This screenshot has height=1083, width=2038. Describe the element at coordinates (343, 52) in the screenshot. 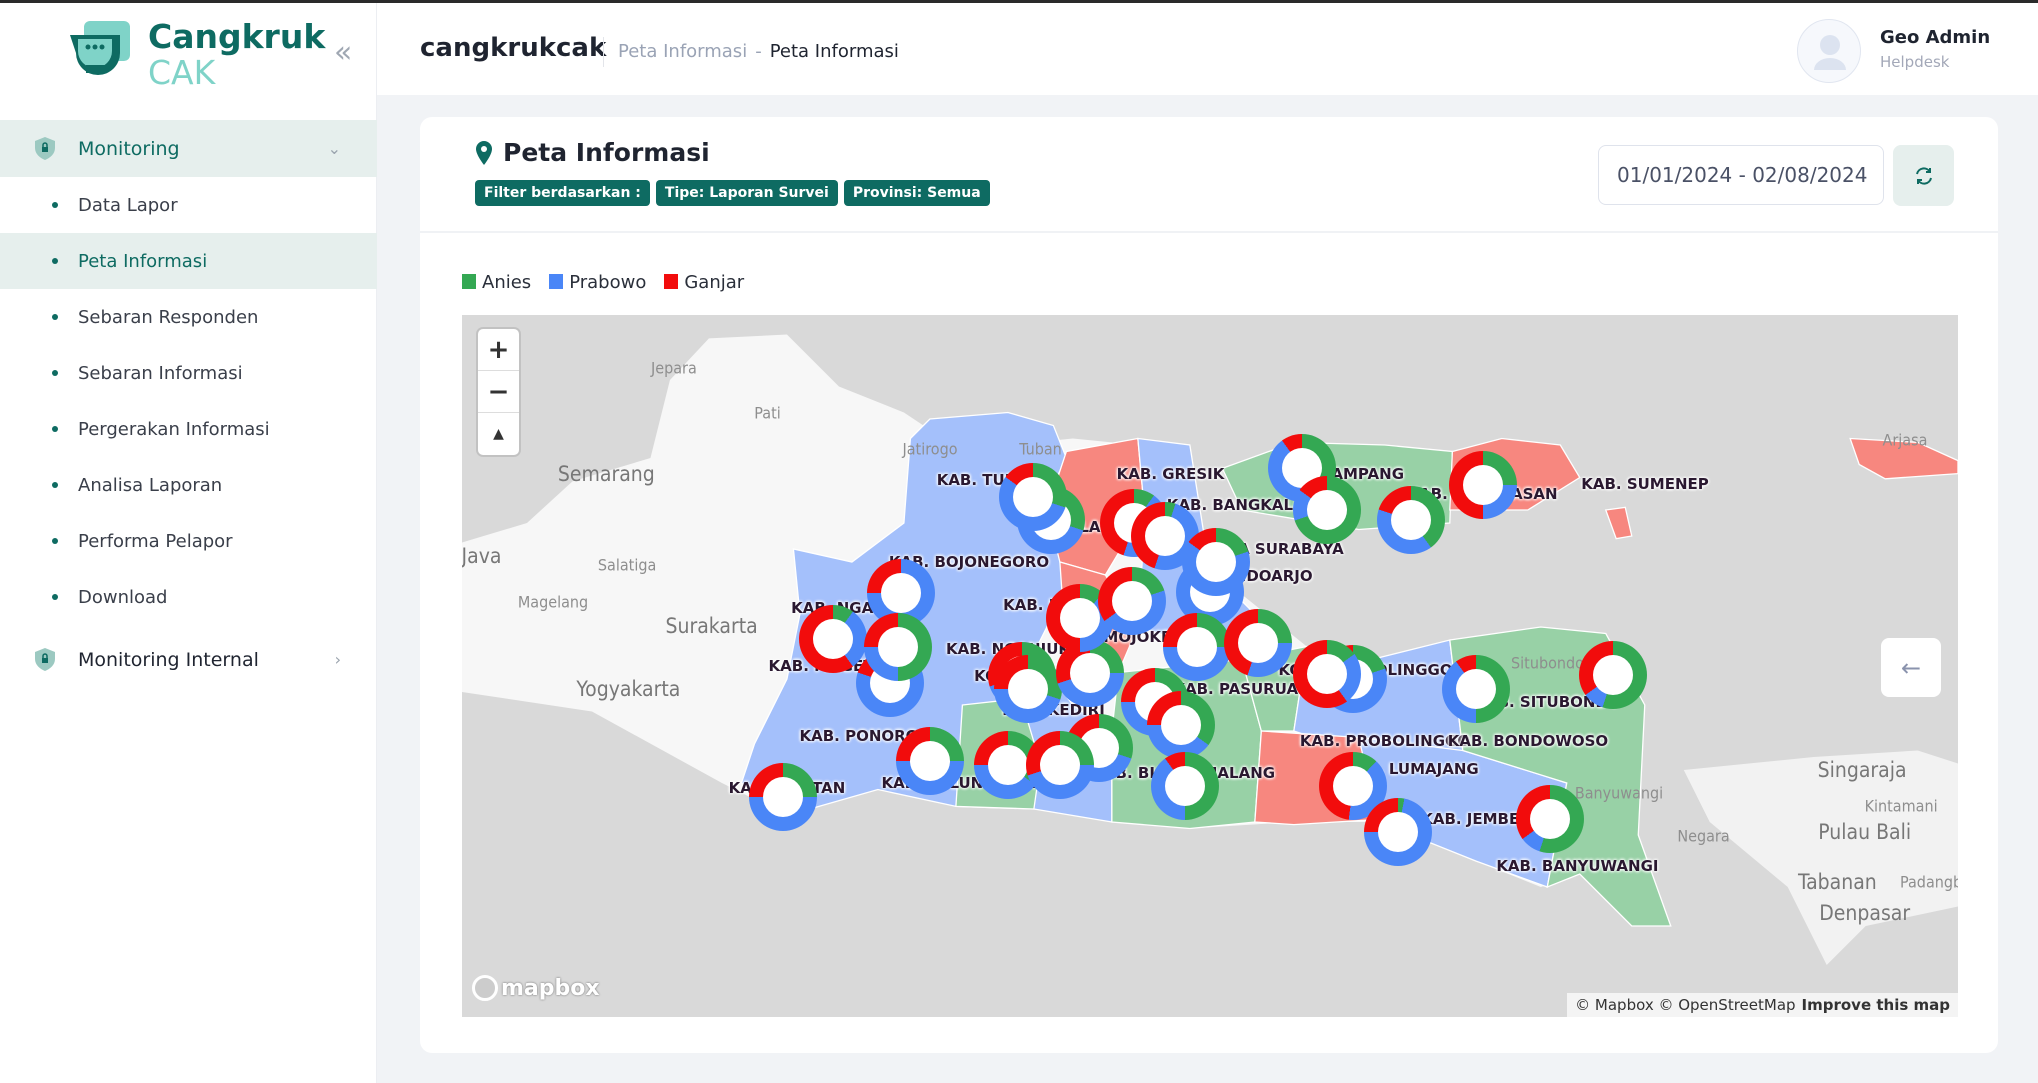

I see `collapse-sidebar-icon: «` at that location.